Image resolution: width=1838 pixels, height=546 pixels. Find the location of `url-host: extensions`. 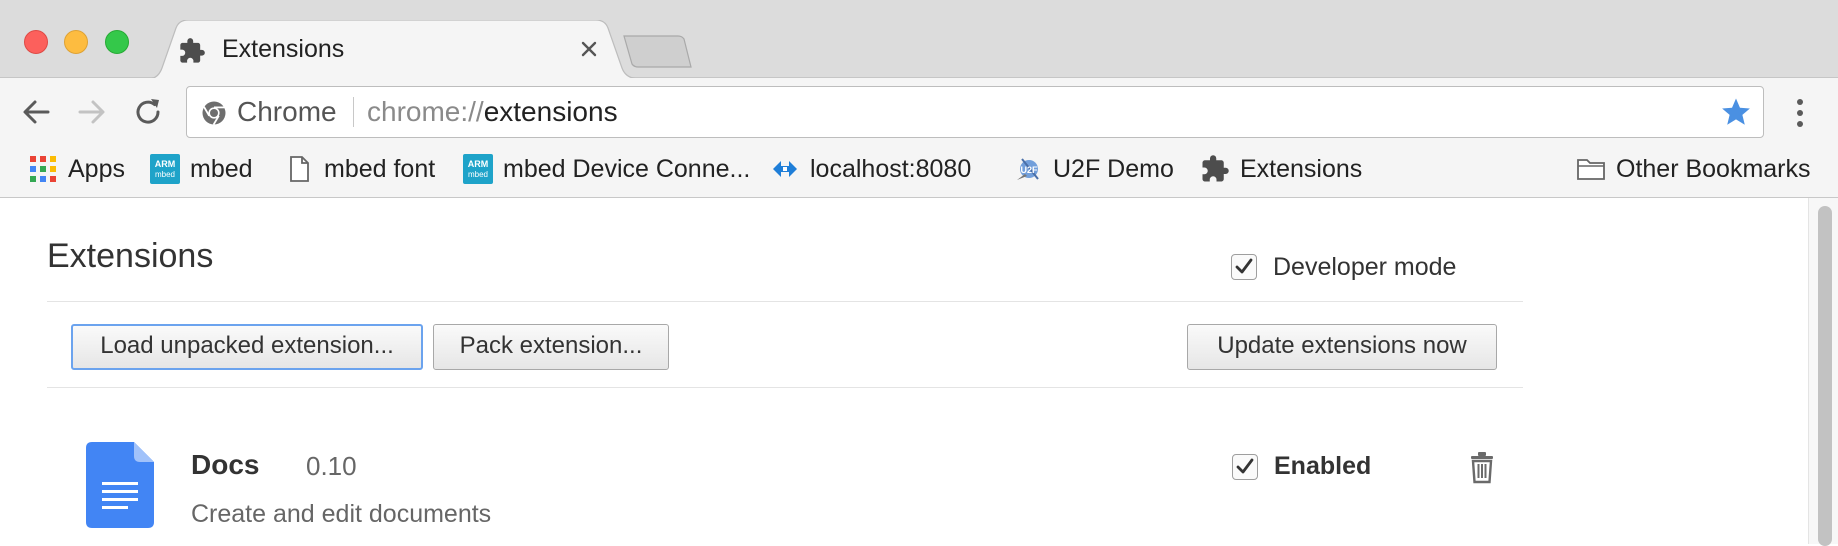

url-host: extensions is located at coordinates (550, 111).